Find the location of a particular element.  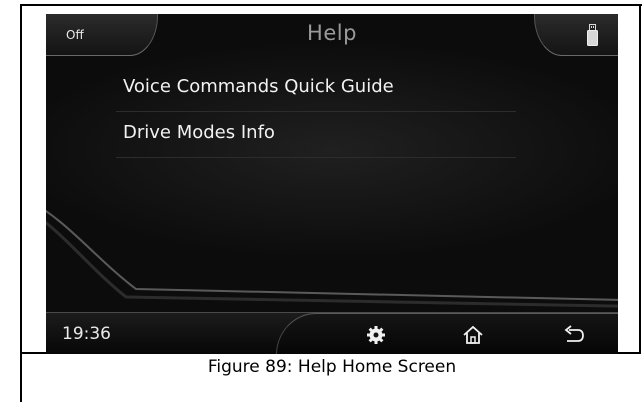

frame-right-border is located at coordinates (640, 179).